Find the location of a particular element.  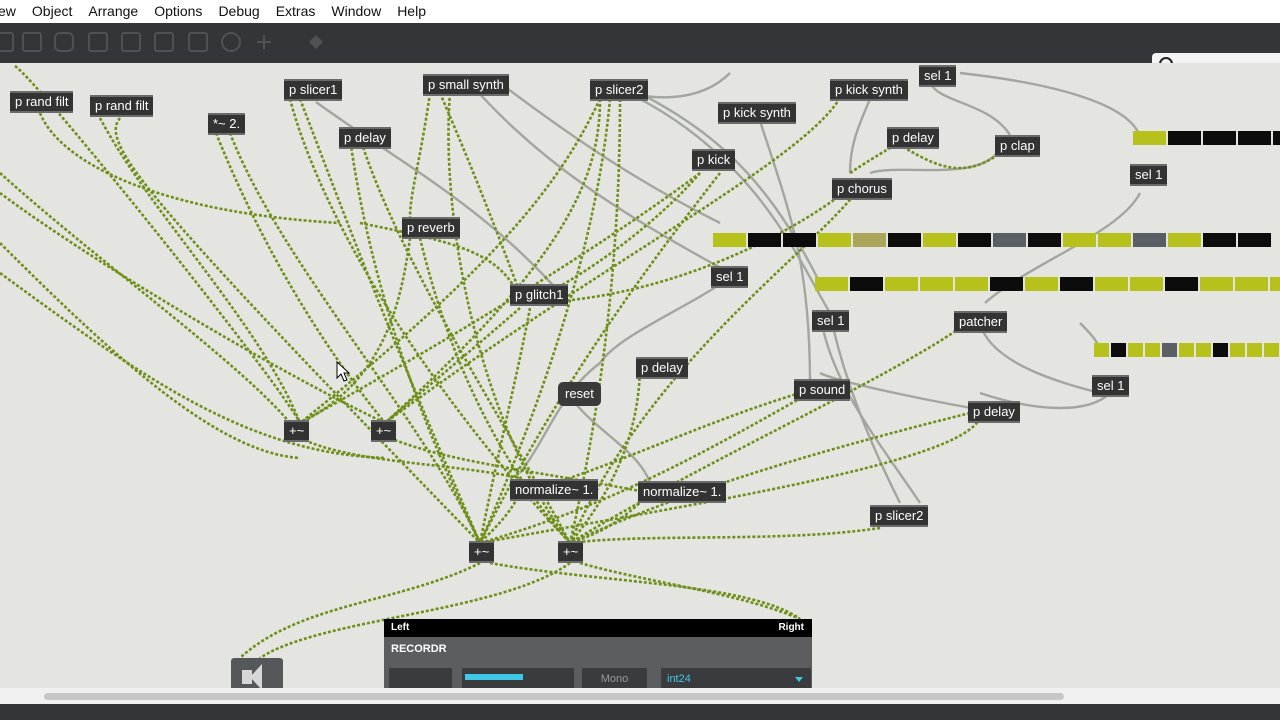

object-p-slicer1: p slicer1 is located at coordinates (313, 90).